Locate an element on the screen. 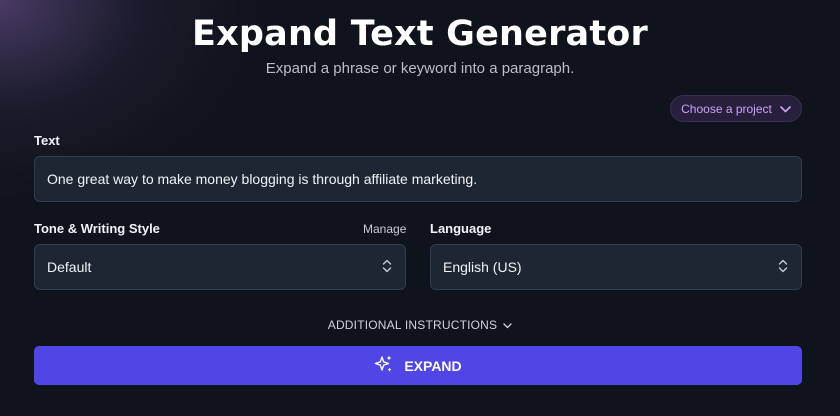 This screenshot has height=416, width=840. expand-button-label: EXPAND is located at coordinates (433, 365).